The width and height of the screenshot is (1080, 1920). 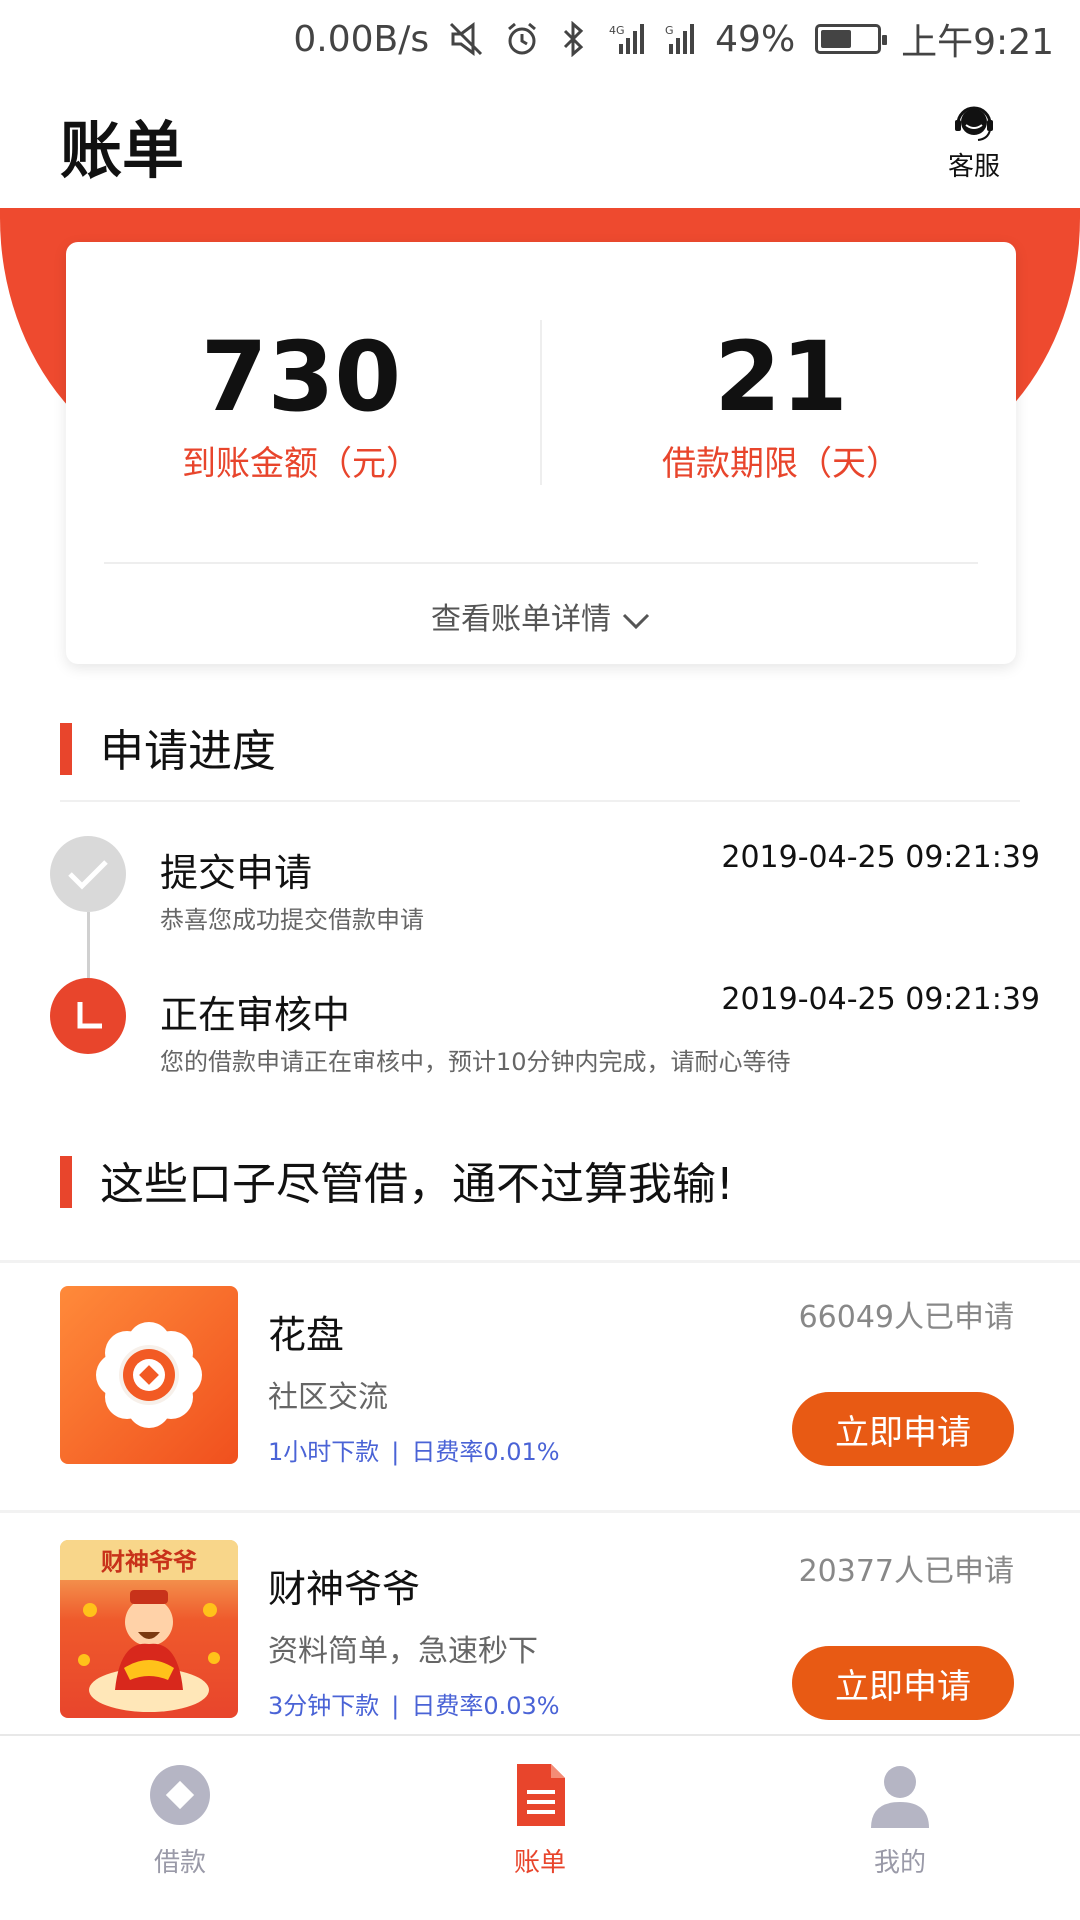 I want to click on nav-label: 我的, so click(x=899, y=1863).